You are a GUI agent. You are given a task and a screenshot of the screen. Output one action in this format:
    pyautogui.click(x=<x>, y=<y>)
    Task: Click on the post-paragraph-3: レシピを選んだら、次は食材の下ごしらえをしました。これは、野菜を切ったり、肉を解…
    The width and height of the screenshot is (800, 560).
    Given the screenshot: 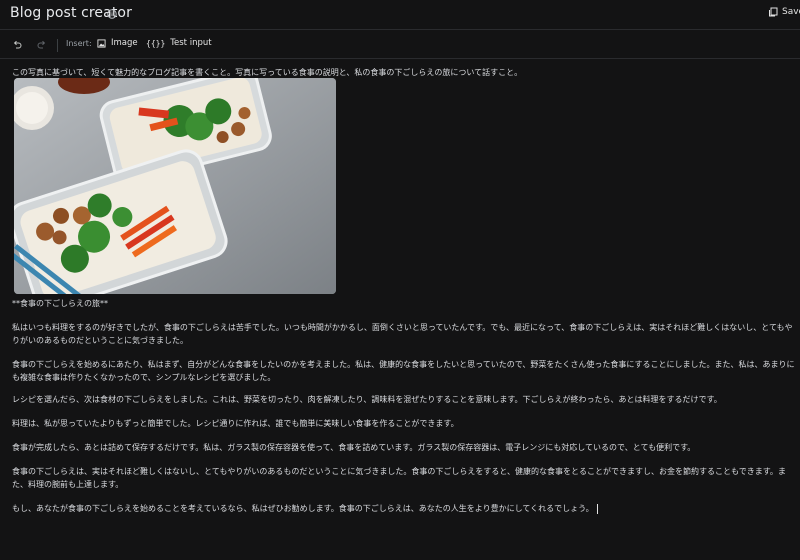 What is the action you would take?
    pyautogui.click(x=367, y=399)
    